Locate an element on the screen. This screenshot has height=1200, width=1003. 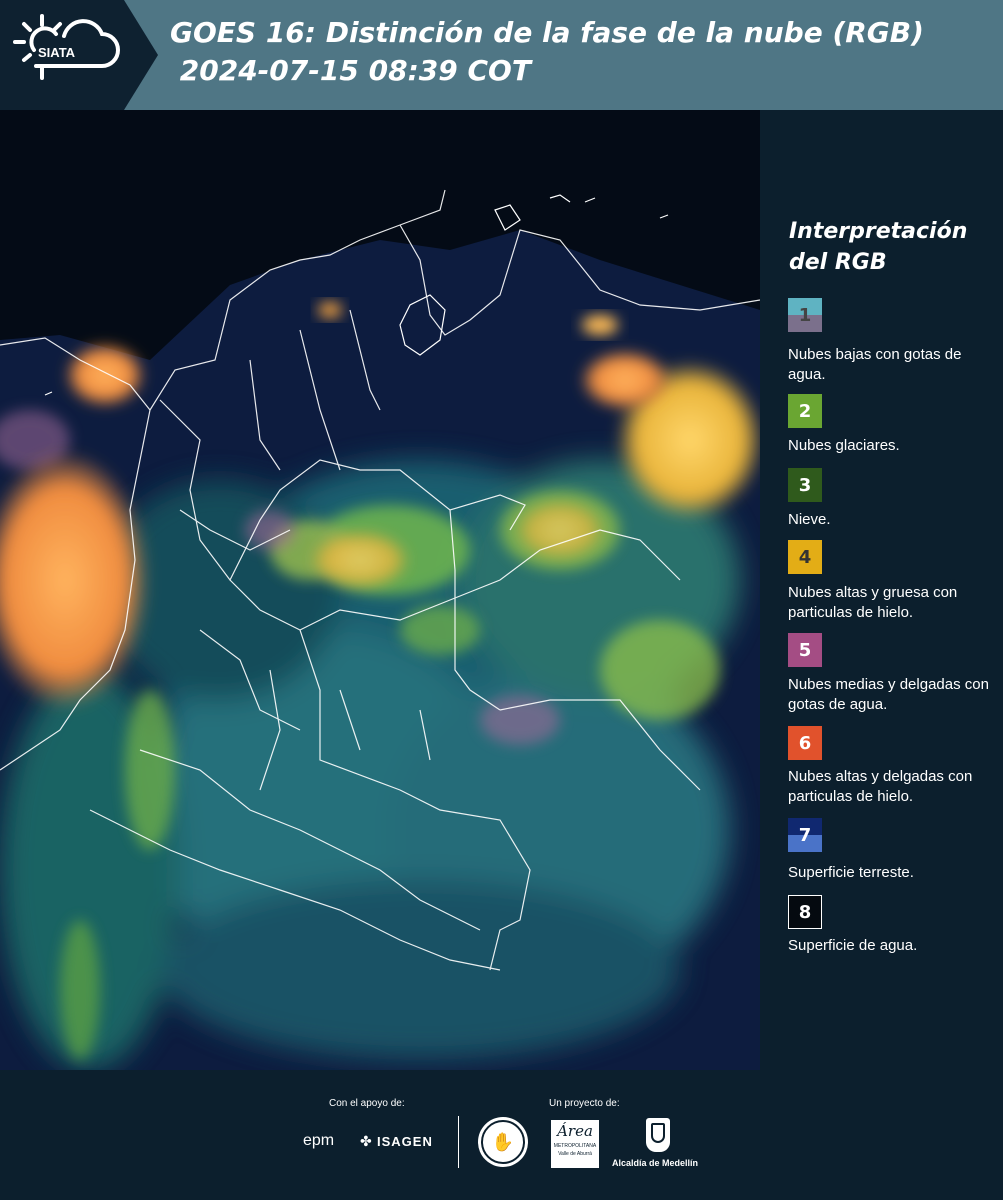
amva-sub2: Valle de Aburrá is located at coordinates (575, 1154).